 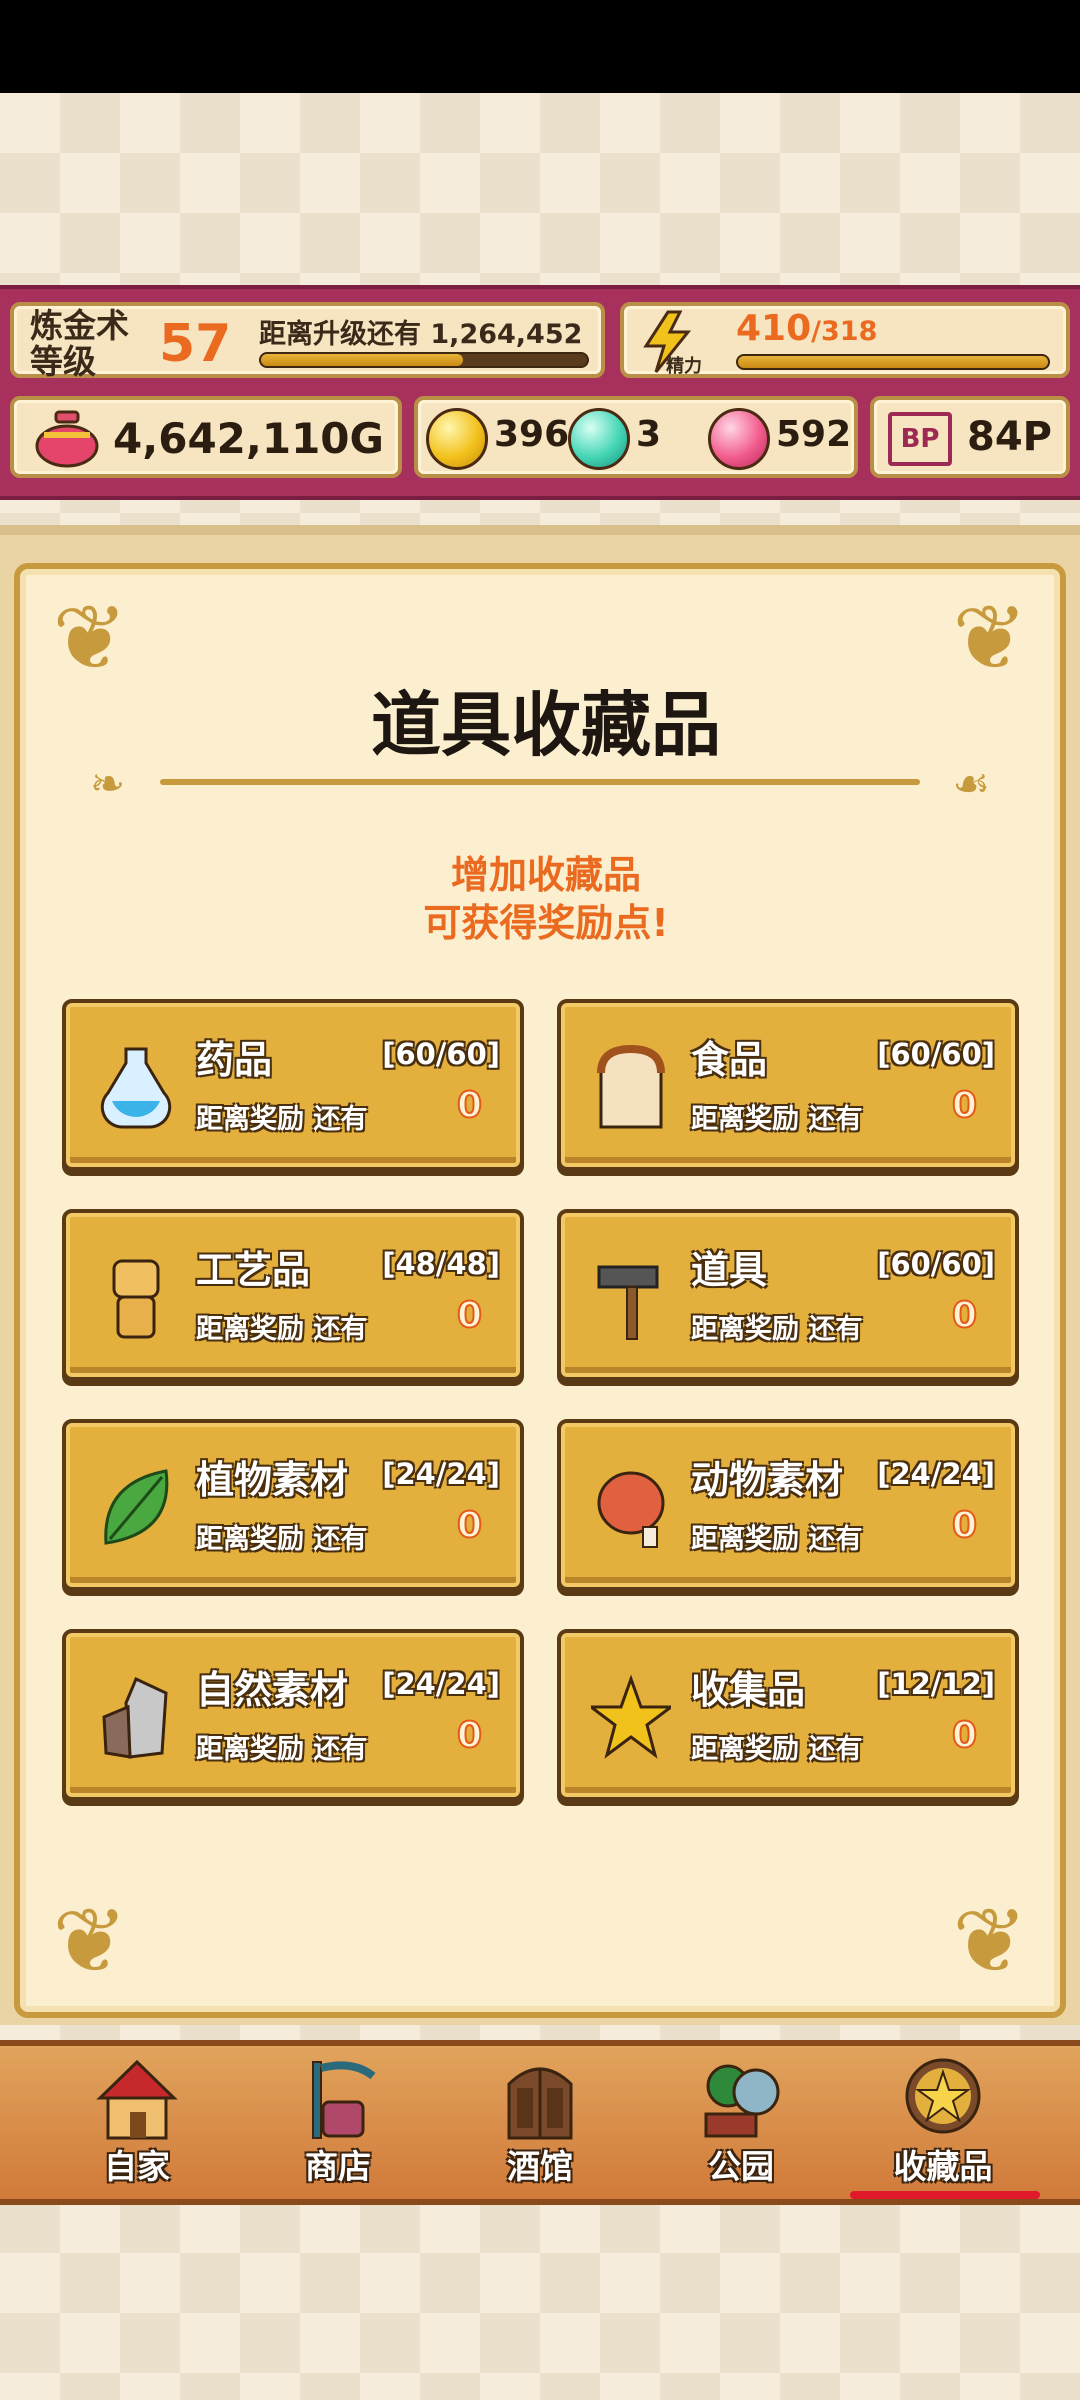 What do you see at coordinates (532, 434) in the screenshot?
I see `yellow-gem-value: 396` at bounding box center [532, 434].